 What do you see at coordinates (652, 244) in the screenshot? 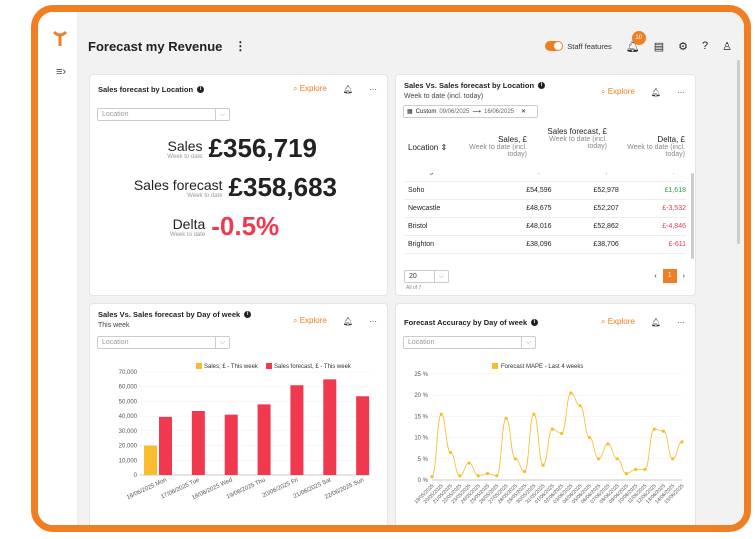
I see `cell-delta: £-611` at bounding box center [652, 244].